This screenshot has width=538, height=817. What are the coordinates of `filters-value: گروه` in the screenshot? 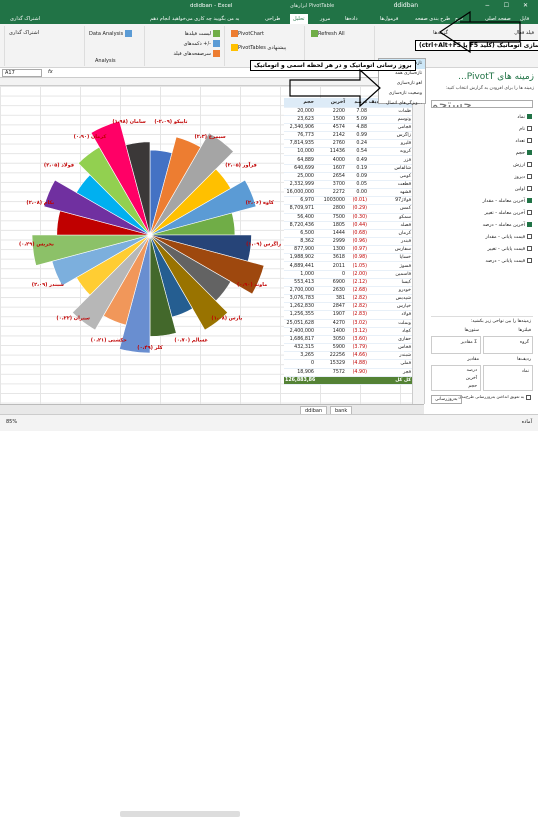 It's located at (524, 342).